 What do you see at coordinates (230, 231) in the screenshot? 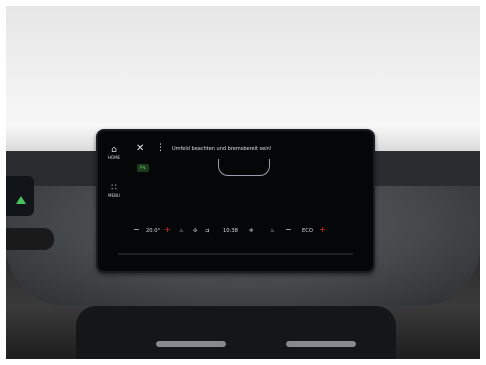
I see `clock-text: 10:38` at bounding box center [230, 231].